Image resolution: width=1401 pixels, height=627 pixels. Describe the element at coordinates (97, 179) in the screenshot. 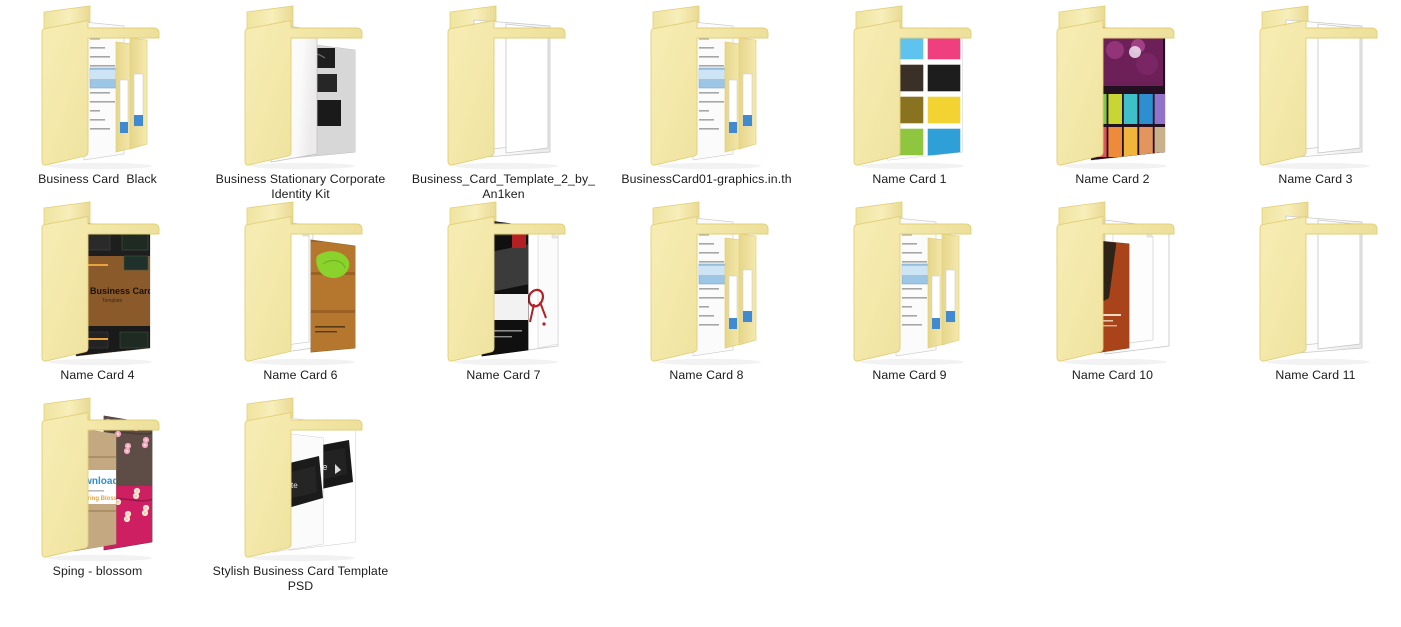

I see `folder-label: Business Card Black` at that location.